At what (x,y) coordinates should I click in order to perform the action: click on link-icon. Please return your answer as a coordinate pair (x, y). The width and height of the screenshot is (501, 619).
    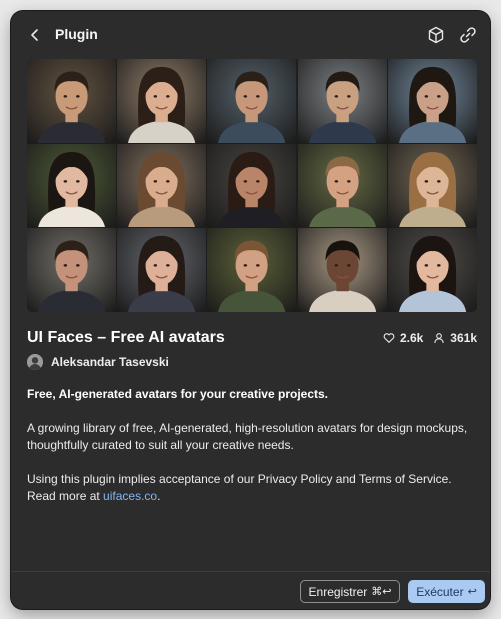
    Looking at the image, I should click on (468, 35).